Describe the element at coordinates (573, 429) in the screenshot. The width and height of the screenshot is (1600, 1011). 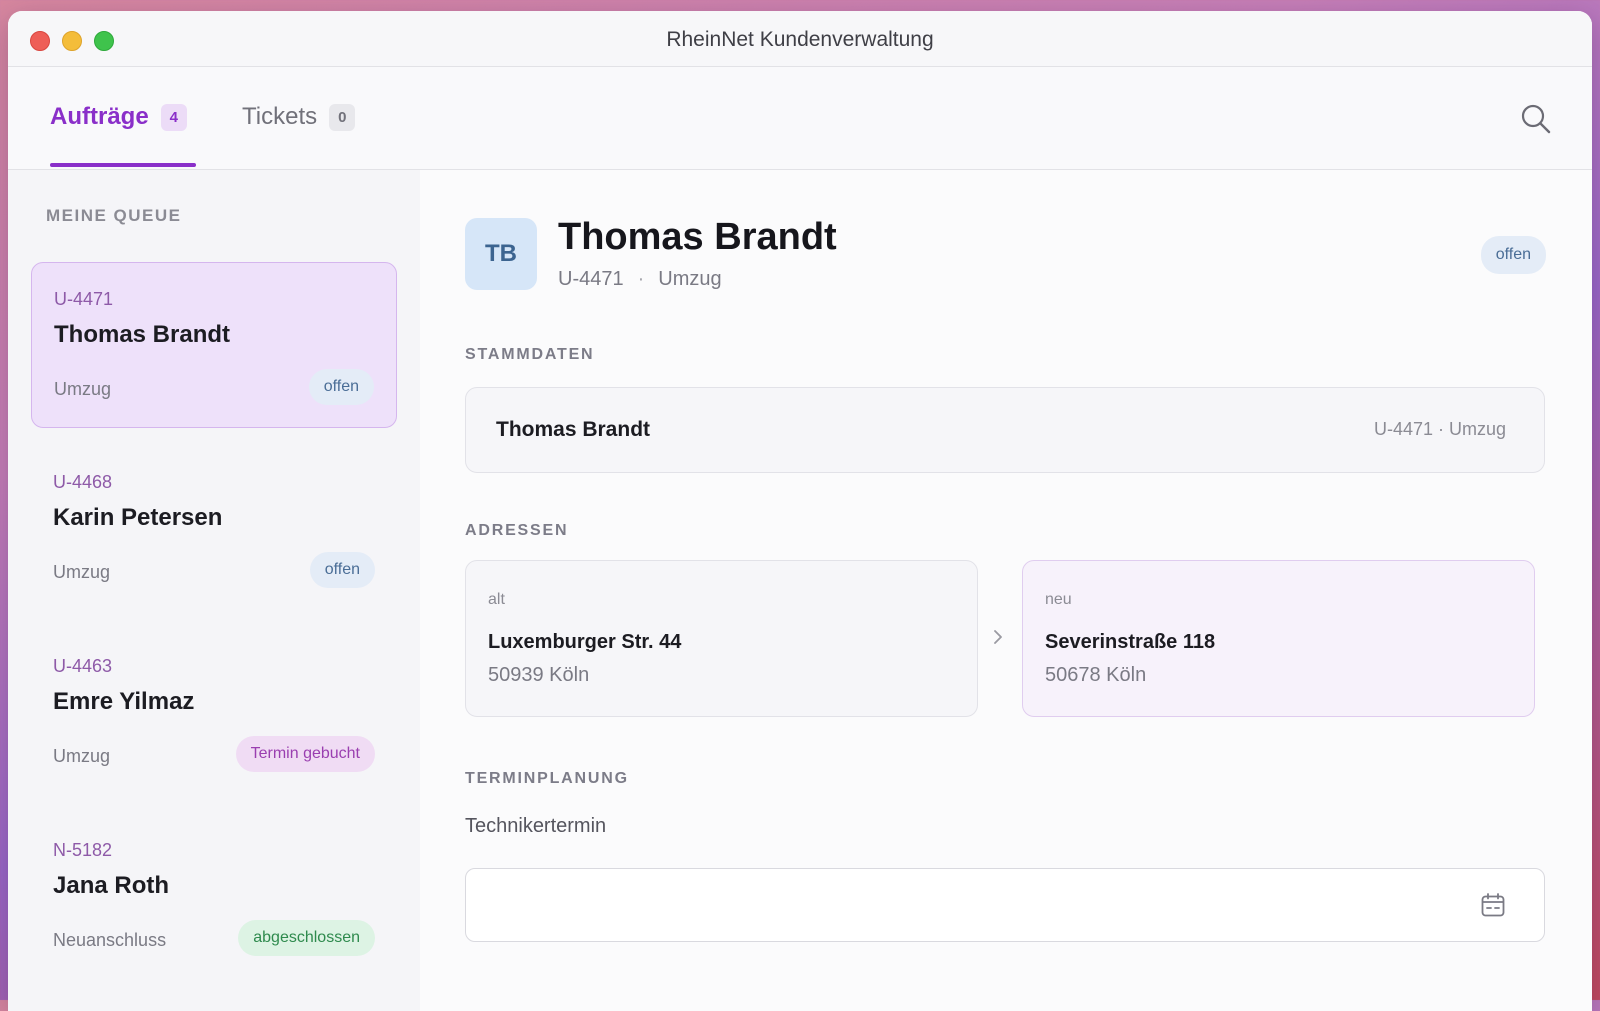
I see `stammdaten-name: Thomas Brandt` at that location.